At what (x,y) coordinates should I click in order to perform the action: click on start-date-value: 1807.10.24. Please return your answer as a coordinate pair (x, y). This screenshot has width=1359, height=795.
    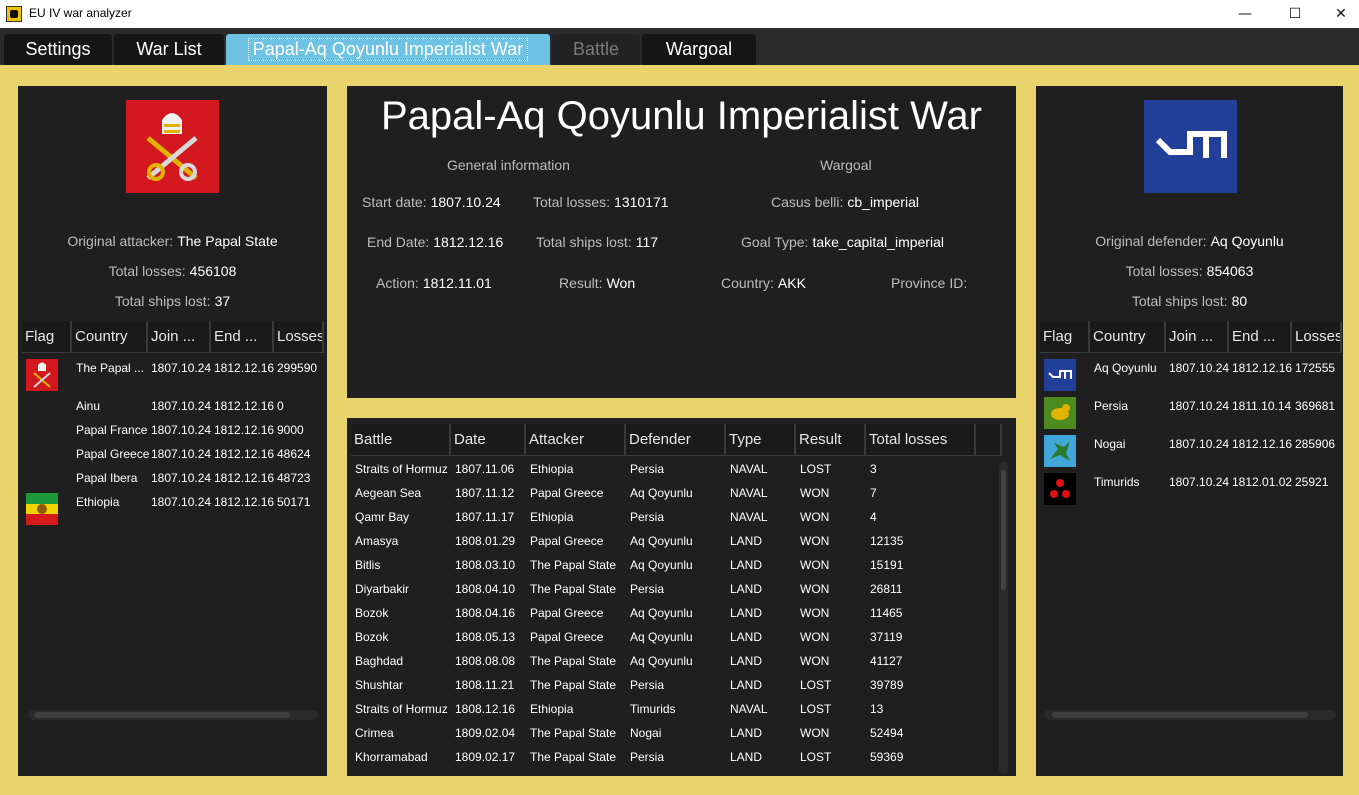
    Looking at the image, I should click on (465, 202).